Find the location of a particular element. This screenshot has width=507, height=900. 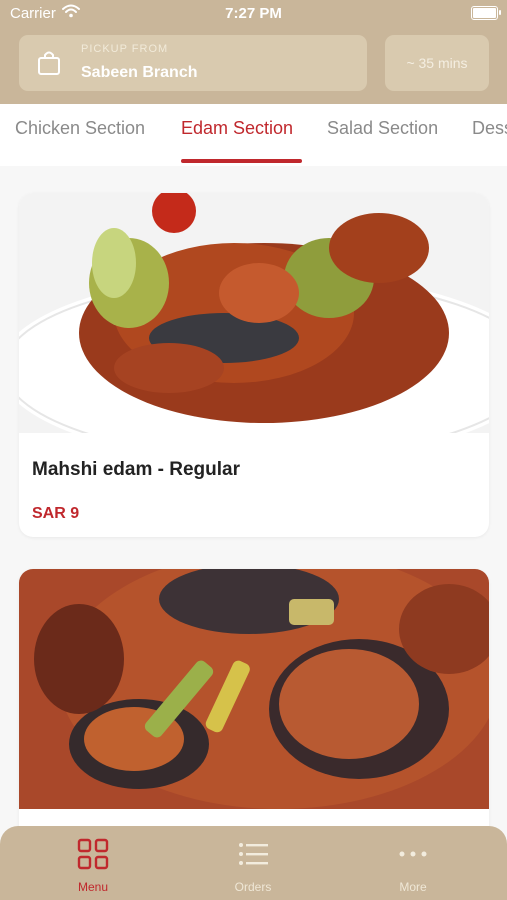

tab-desserts: Dess is located at coordinates (489, 128).